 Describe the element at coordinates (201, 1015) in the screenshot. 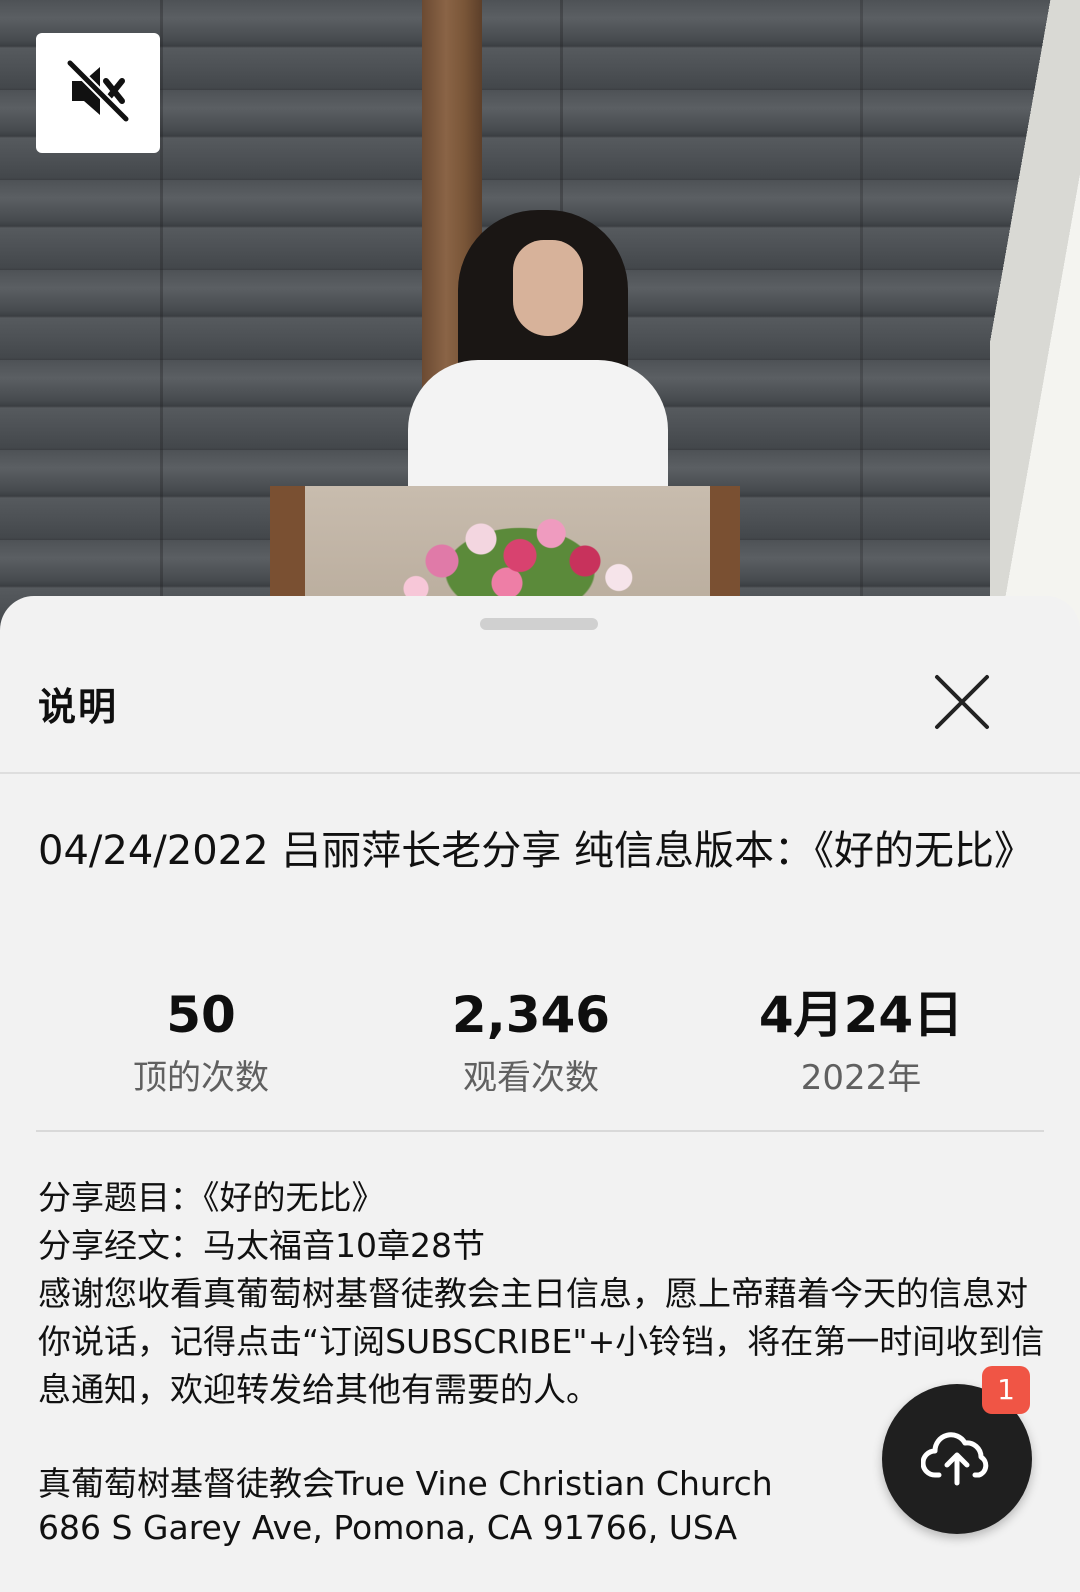

I see `likes-count: 50` at that location.